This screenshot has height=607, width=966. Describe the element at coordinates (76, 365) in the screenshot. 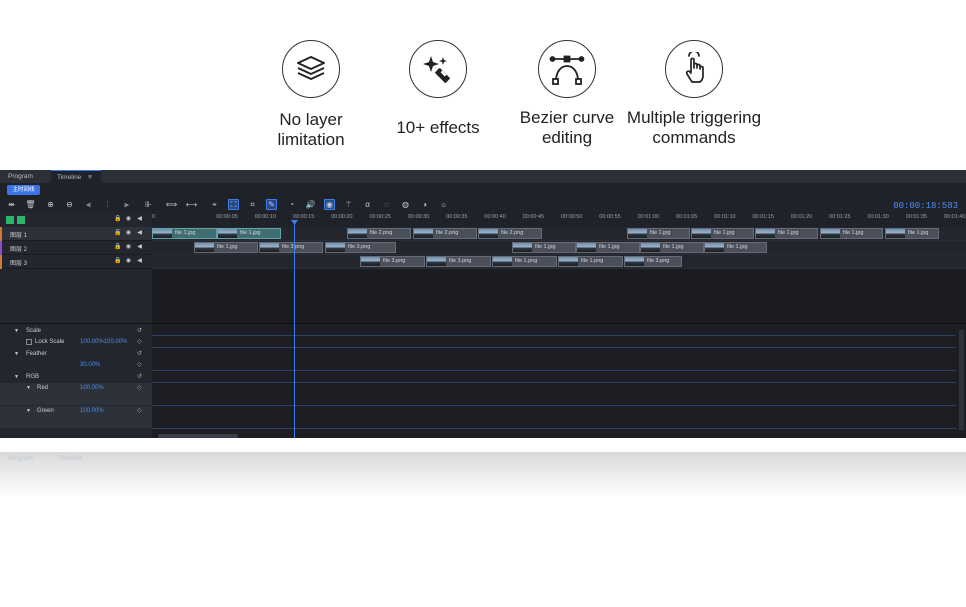

I see `prop-feather-value: 30.00% ◇` at that location.